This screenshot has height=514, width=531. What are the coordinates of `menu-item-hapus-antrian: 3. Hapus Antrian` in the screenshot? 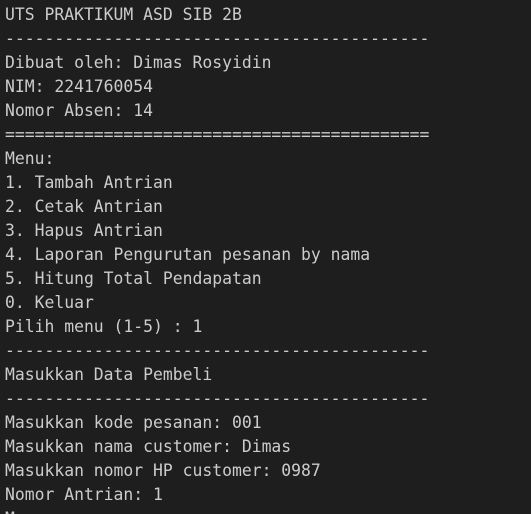 It's located at (84, 230).